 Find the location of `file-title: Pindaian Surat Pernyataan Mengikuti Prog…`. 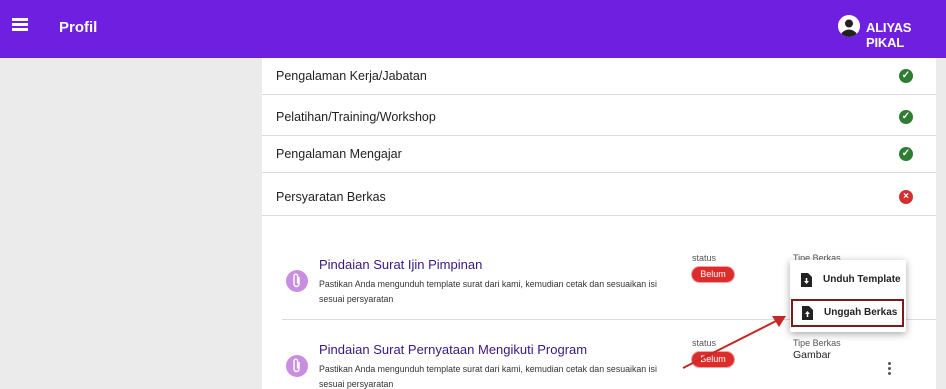

file-title: Pindaian Surat Pernyataan Mengikuti Prog… is located at coordinates (453, 349).